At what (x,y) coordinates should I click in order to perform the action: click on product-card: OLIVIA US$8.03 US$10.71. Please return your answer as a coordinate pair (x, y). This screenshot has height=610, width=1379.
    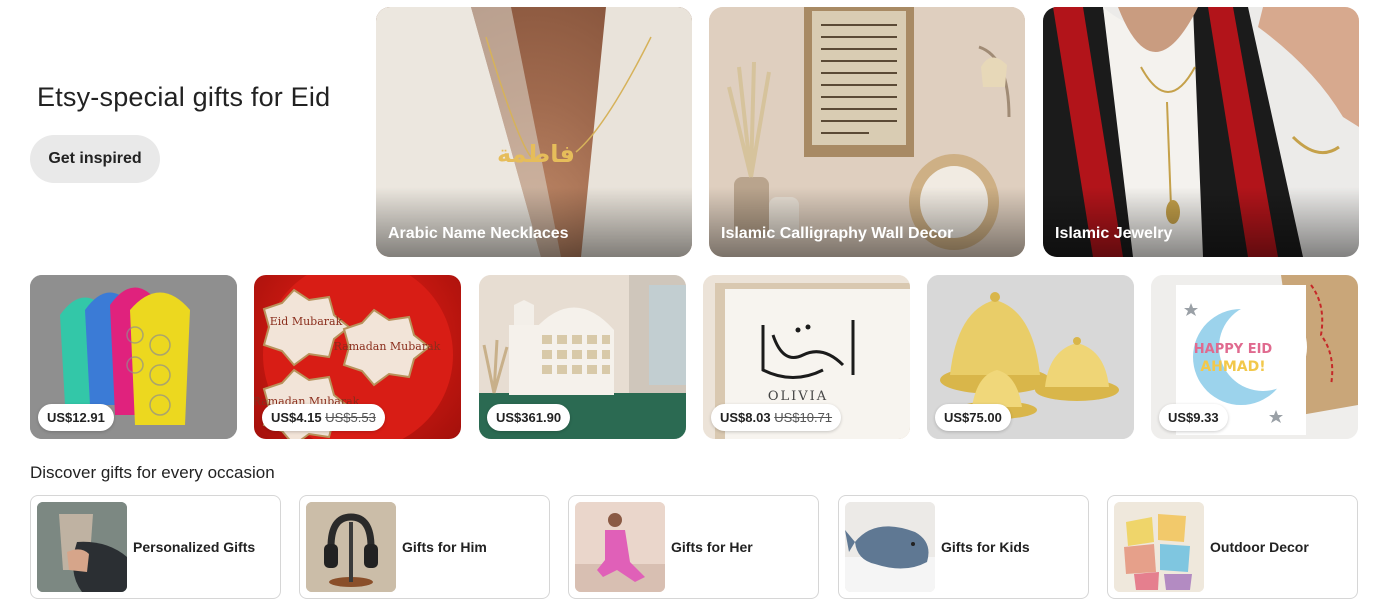
    Looking at the image, I should click on (806, 357).